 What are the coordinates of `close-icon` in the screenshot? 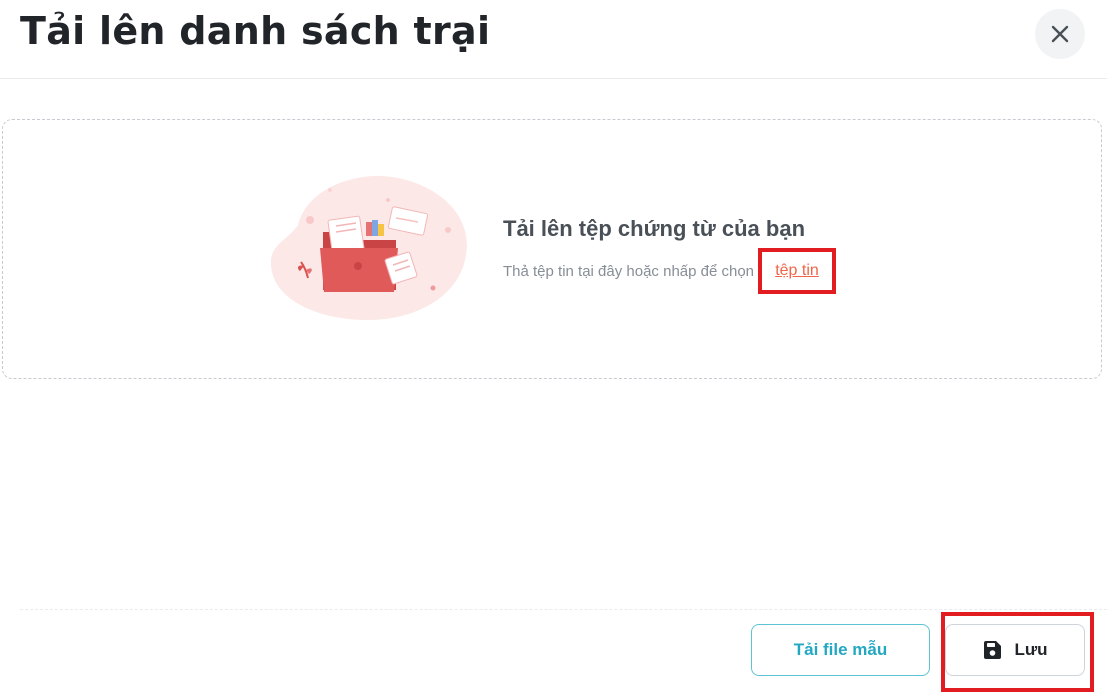 It's located at (1060, 34).